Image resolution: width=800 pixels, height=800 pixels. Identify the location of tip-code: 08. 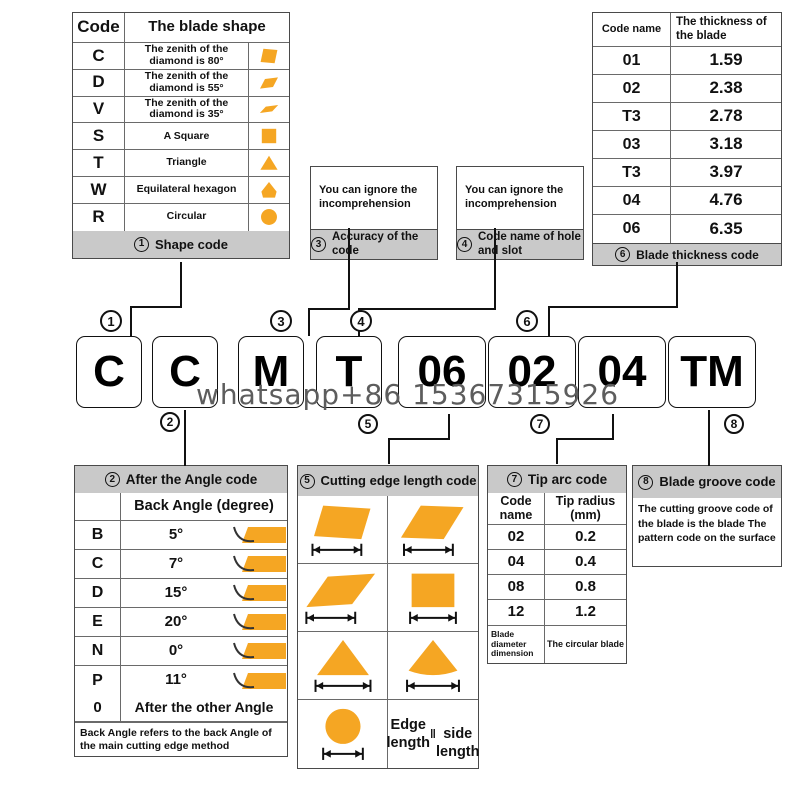
(516, 587).